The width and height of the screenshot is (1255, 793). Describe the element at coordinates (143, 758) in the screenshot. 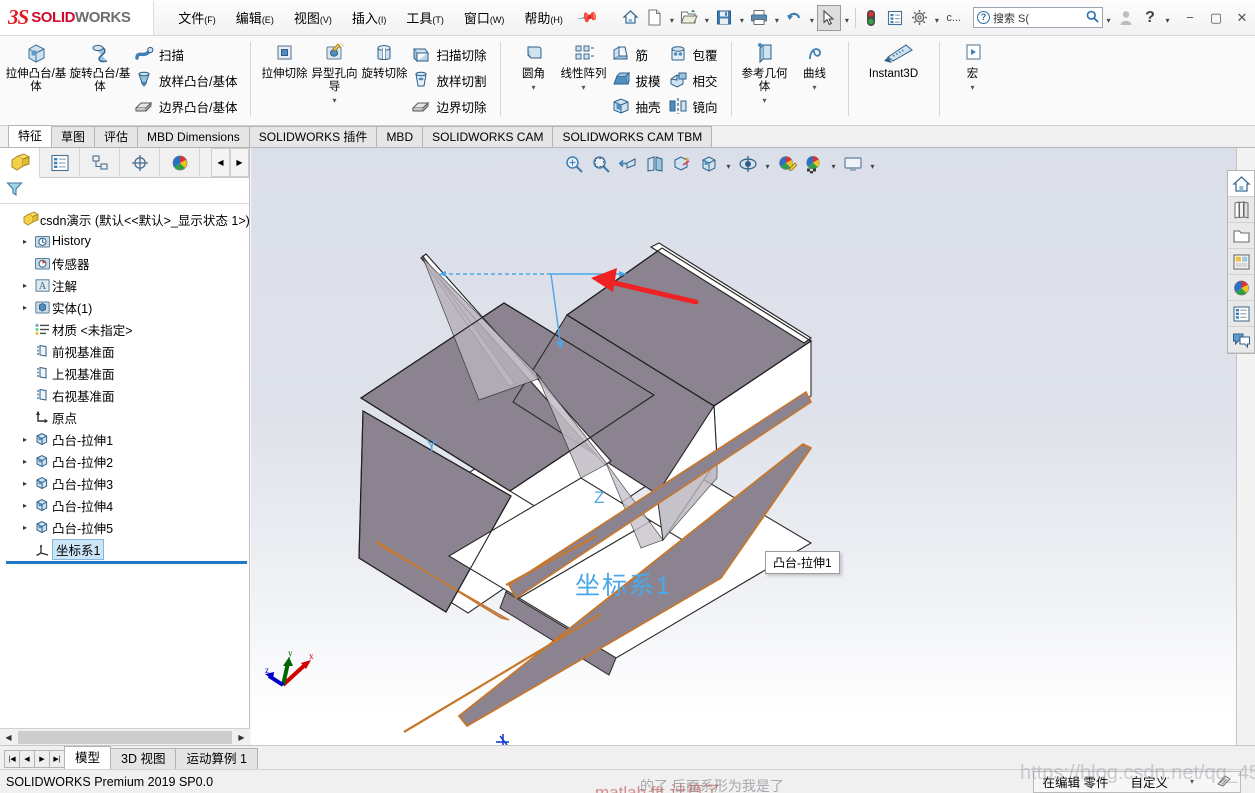

I see `bottom-tab-3d-views: 3D 视图` at that location.